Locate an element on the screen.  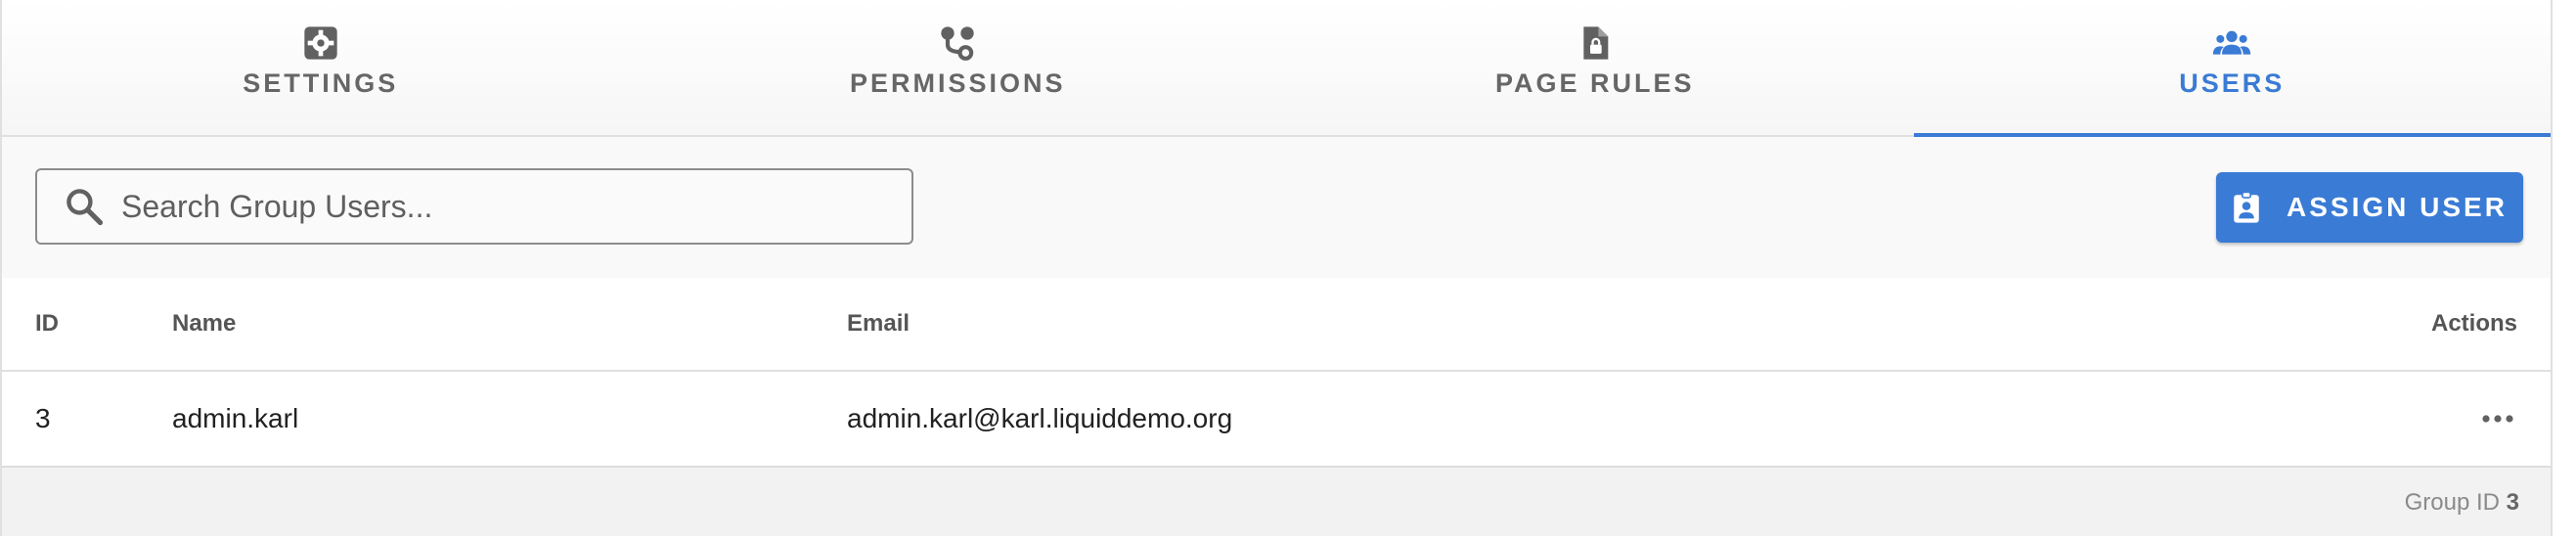
tab-users-label: Users is located at coordinates (2232, 83).